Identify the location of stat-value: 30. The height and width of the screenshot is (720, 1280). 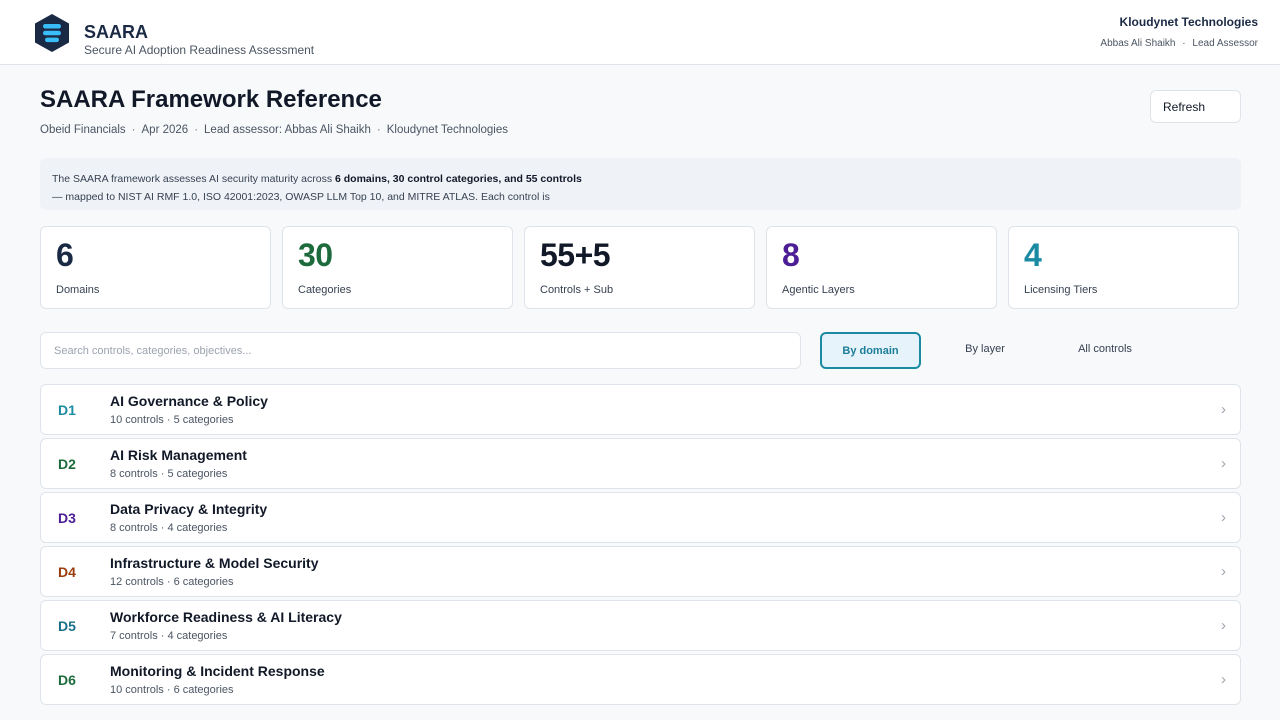
(315, 255).